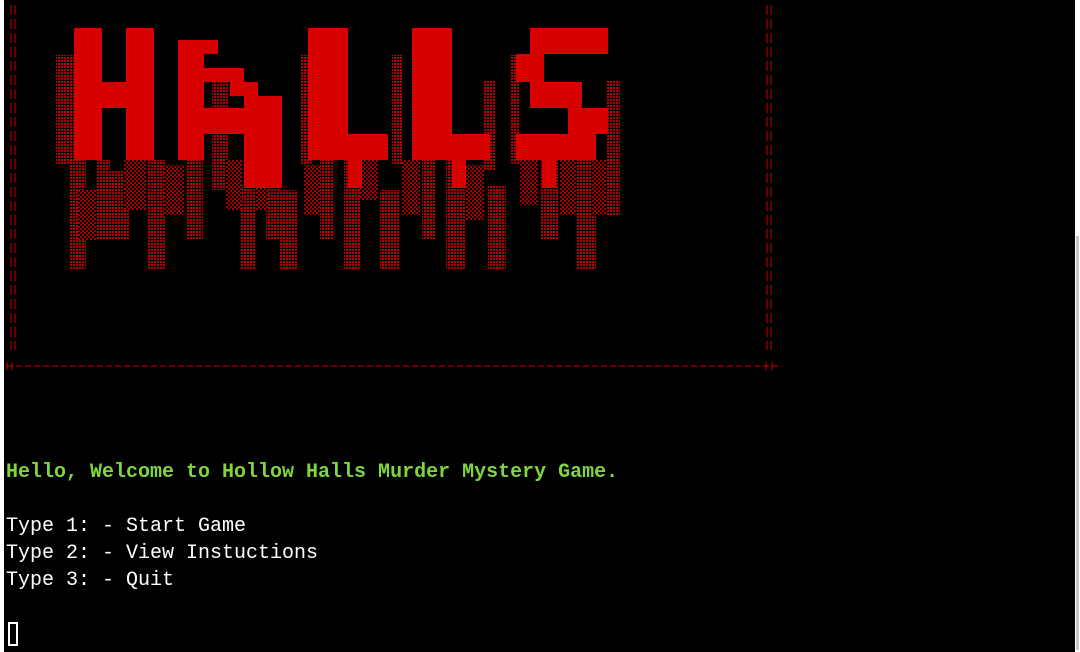  Describe the element at coordinates (90, 580) in the screenshot. I see `menu-option-quit: Type 3: - Quit` at that location.